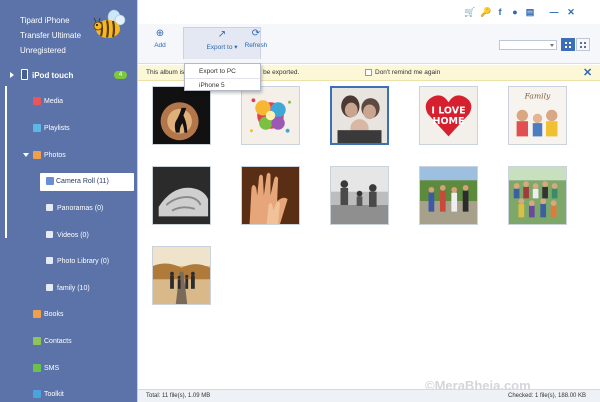 Image resolution: width=600 pixels, height=402 pixels. What do you see at coordinates (54, 394) in the screenshot?
I see `sidebar-item-label: Toolkit` at bounding box center [54, 394].